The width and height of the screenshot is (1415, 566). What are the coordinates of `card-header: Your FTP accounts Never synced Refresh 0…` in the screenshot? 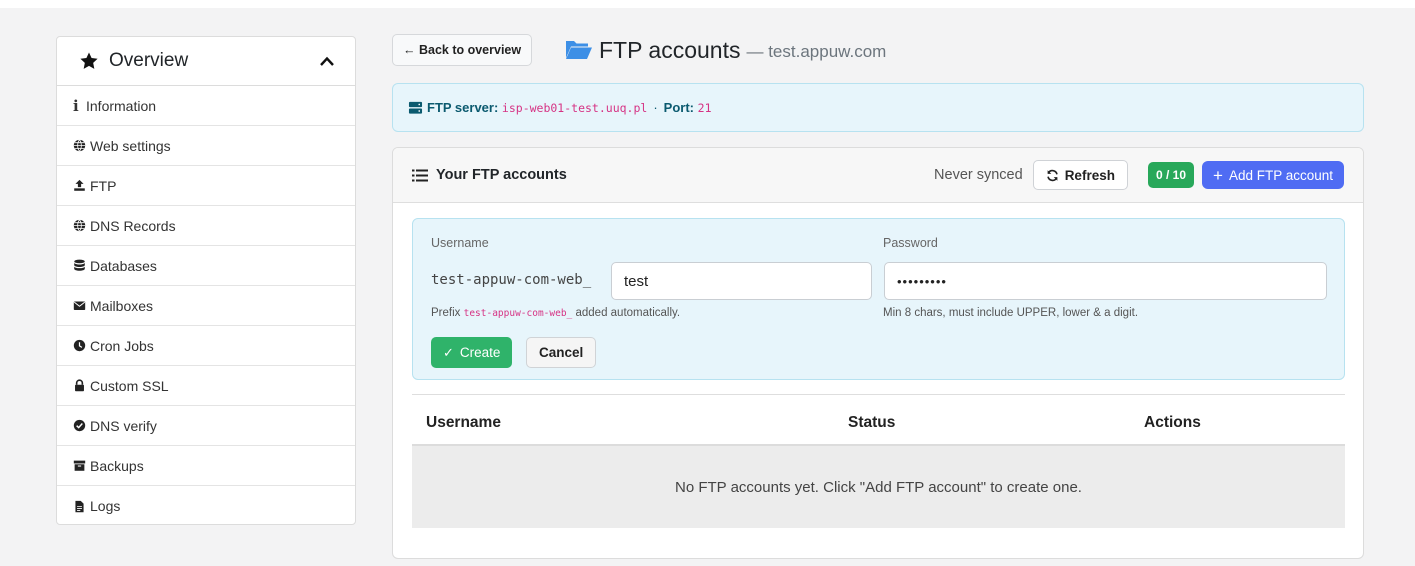 It's located at (878, 175).